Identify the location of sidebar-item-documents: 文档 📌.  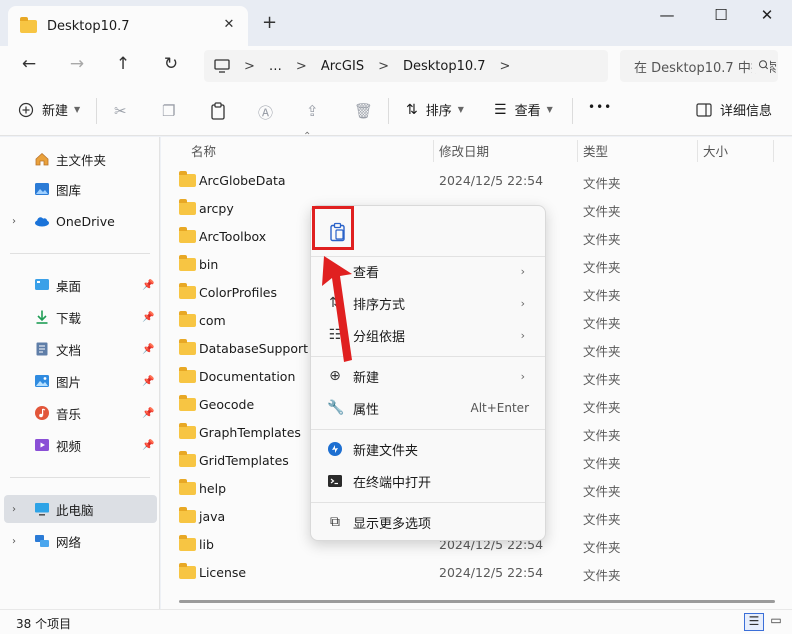
(78, 349).